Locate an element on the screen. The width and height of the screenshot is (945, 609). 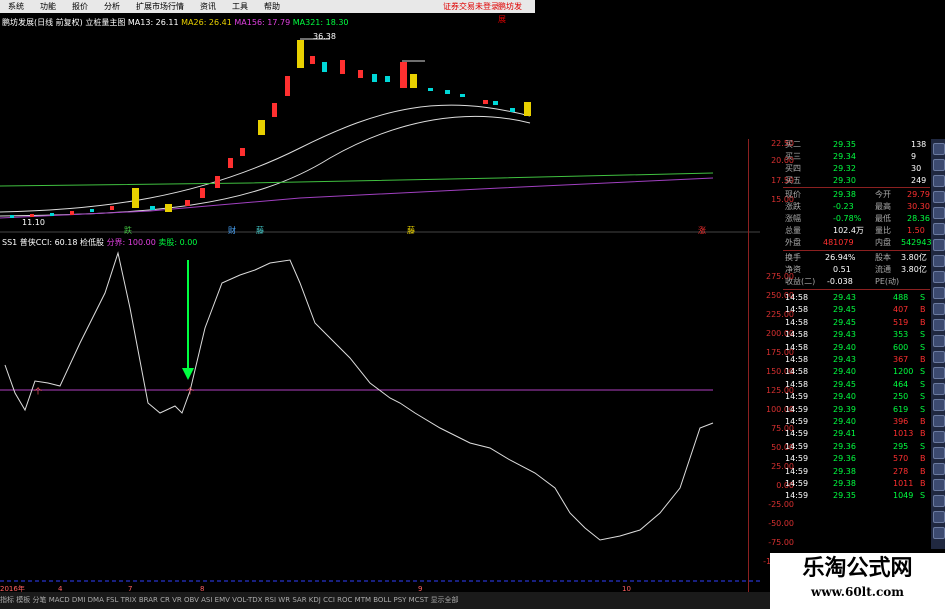
indicator-tab: TRIX is located at coordinates (129, 600).